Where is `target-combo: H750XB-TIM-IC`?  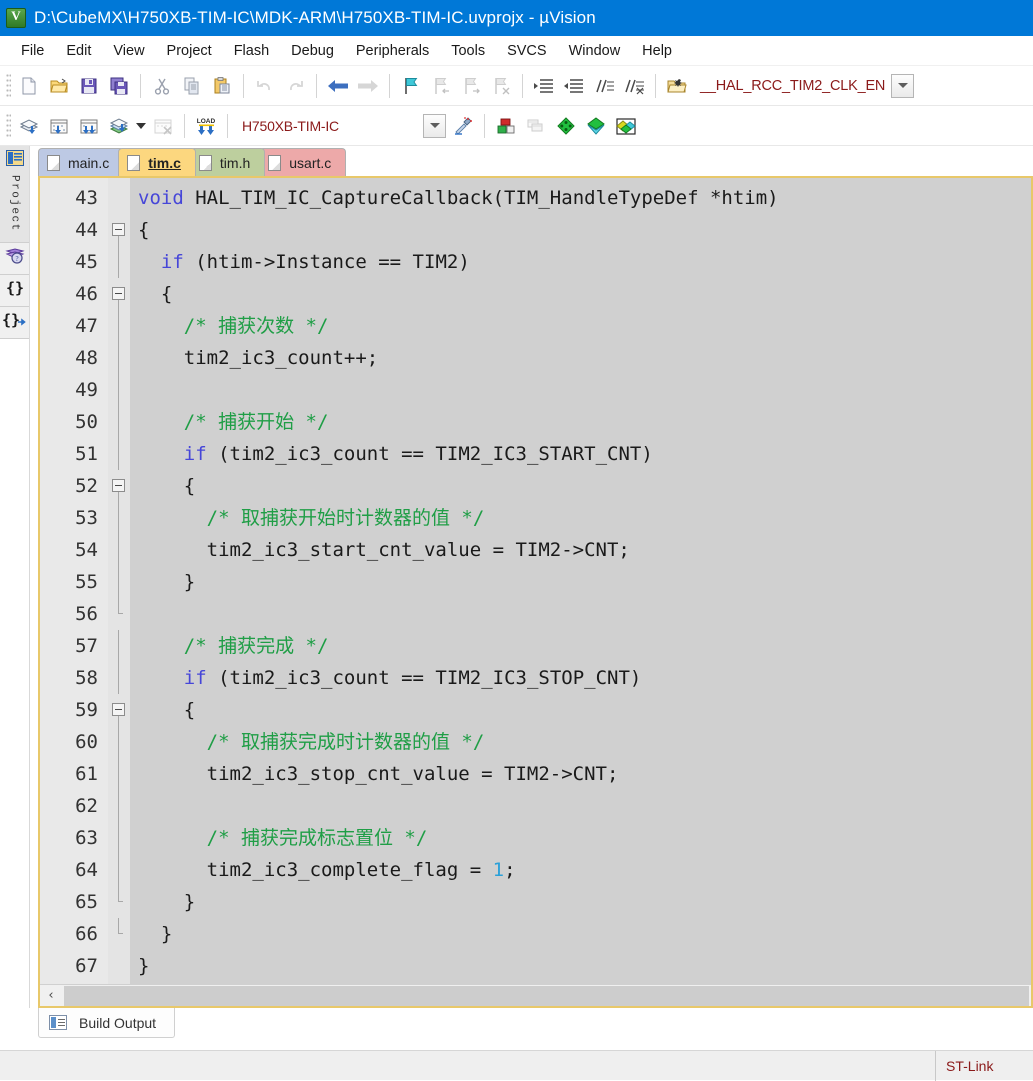 target-combo: H750XB-TIM-IC is located at coordinates (343, 126).